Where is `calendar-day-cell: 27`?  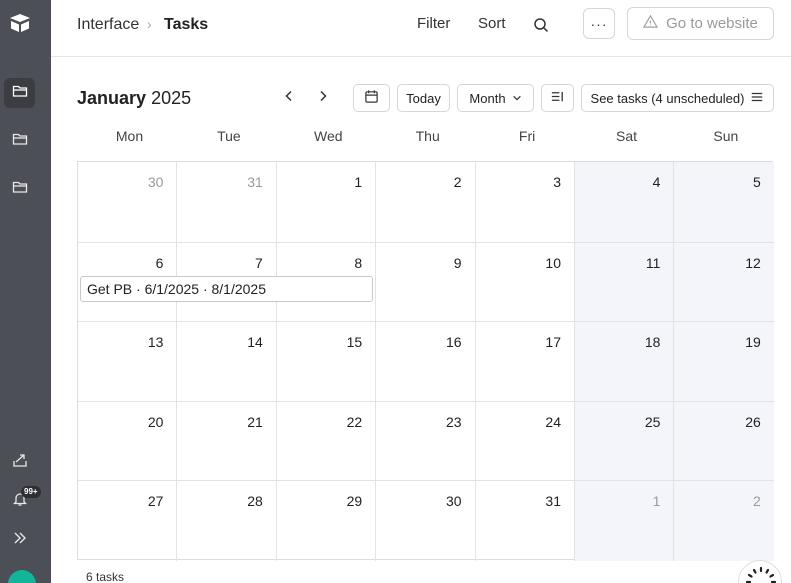
calendar-day-cell: 27 is located at coordinates (128, 521).